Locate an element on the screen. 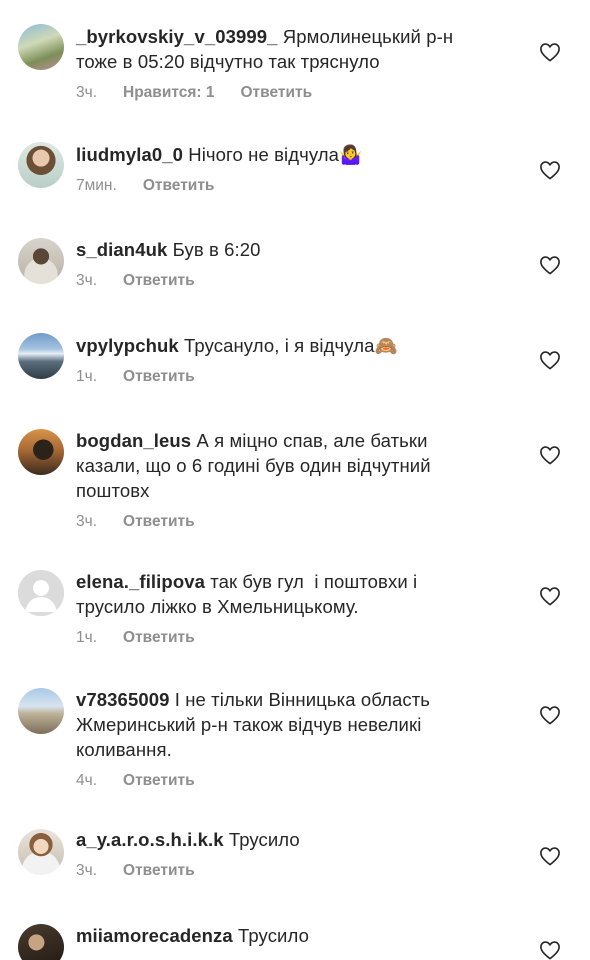 The width and height of the screenshot is (590, 960). comment-text: Жмеринський р-н також відчув невеликі is located at coordinates (249, 724).